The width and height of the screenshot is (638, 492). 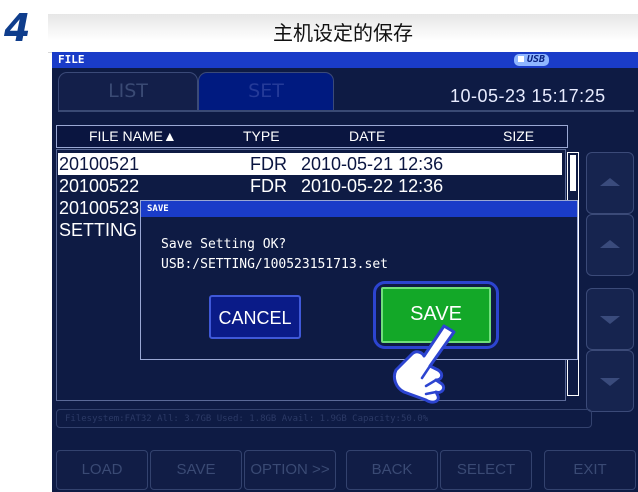 I want to click on dialog-file-path: USB:/SETTING/100523151713.set, so click(x=274, y=264).